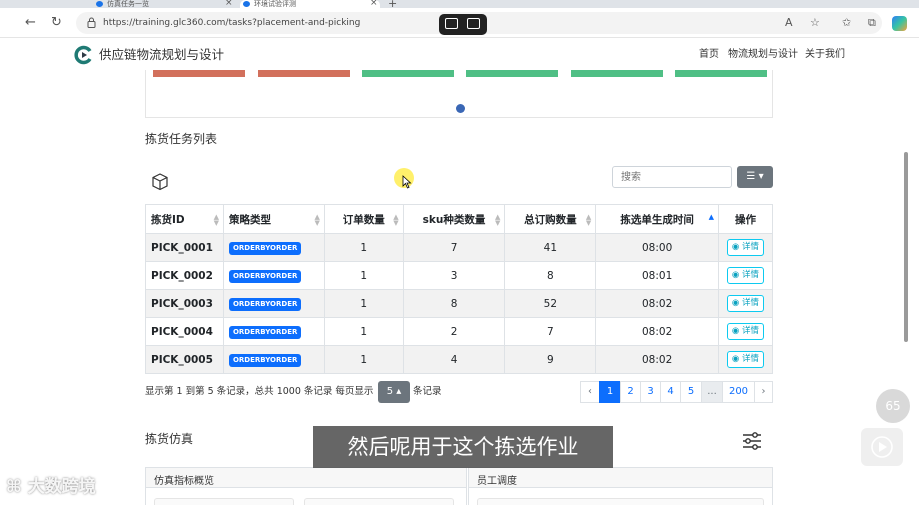 This screenshot has width=919, height=505. What do you see at coordinates (711, 217) in the screenshot?
I see `sort-asc-icon: ▲` at bounding box center [711, 217].